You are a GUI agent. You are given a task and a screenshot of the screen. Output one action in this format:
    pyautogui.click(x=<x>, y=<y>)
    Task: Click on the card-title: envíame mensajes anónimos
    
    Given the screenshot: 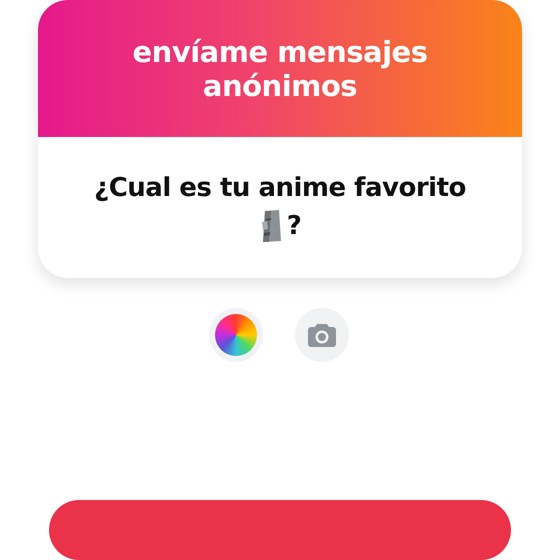 What is the action you would take?
    pyautogui.click(x=280, y=68)
    